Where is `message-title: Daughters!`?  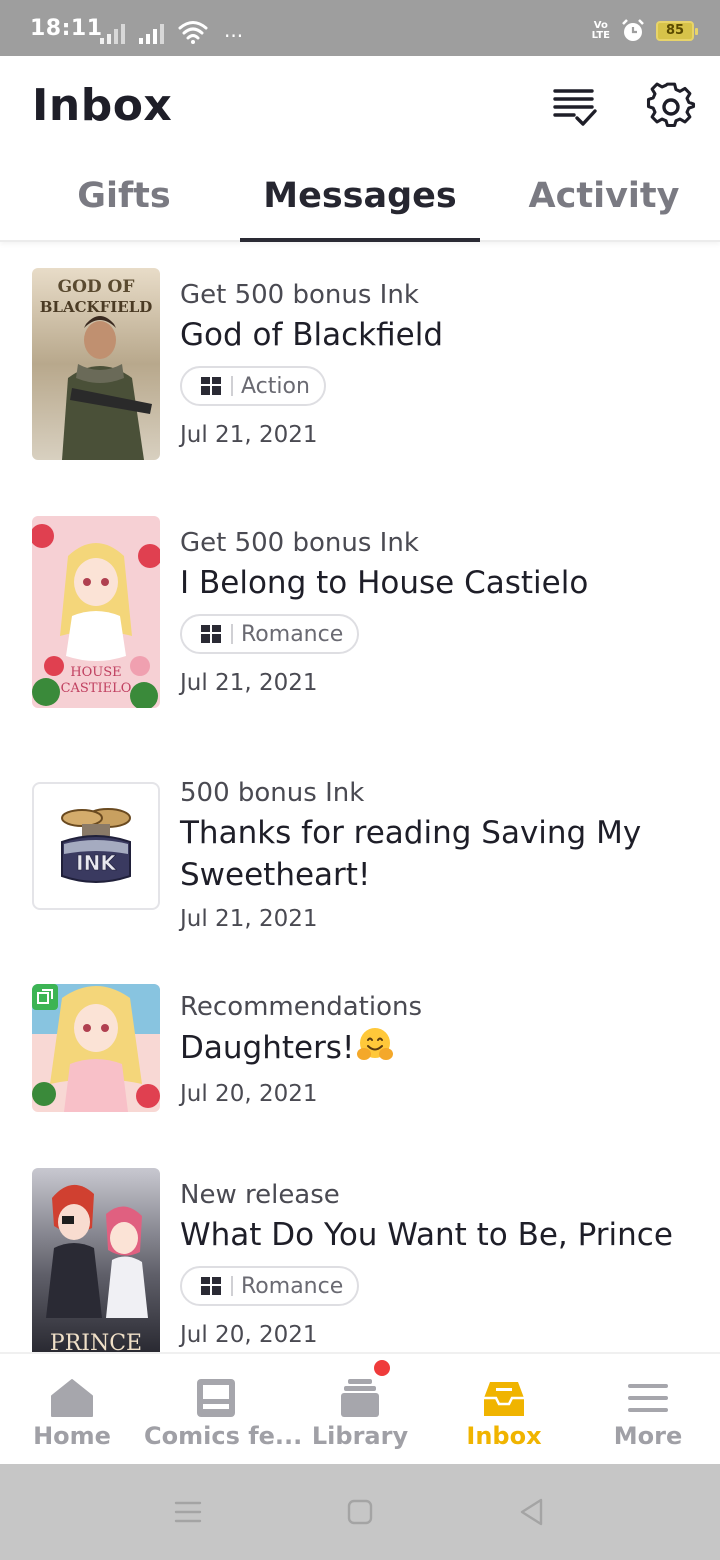 message-title: Daughters! is located at coordinates (440, 1047).